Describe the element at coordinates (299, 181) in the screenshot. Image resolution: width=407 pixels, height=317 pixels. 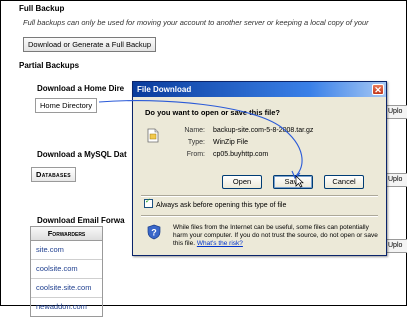
I see `mouse-cursor-icon` at that location.